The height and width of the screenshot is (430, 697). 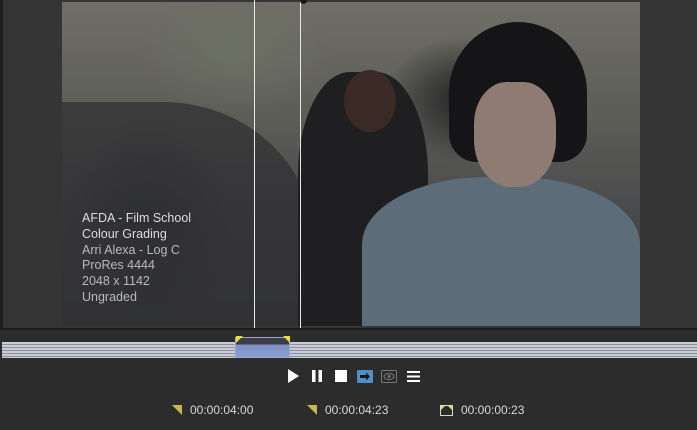 I want to click on stop-icon, so click(x=341, y=376).